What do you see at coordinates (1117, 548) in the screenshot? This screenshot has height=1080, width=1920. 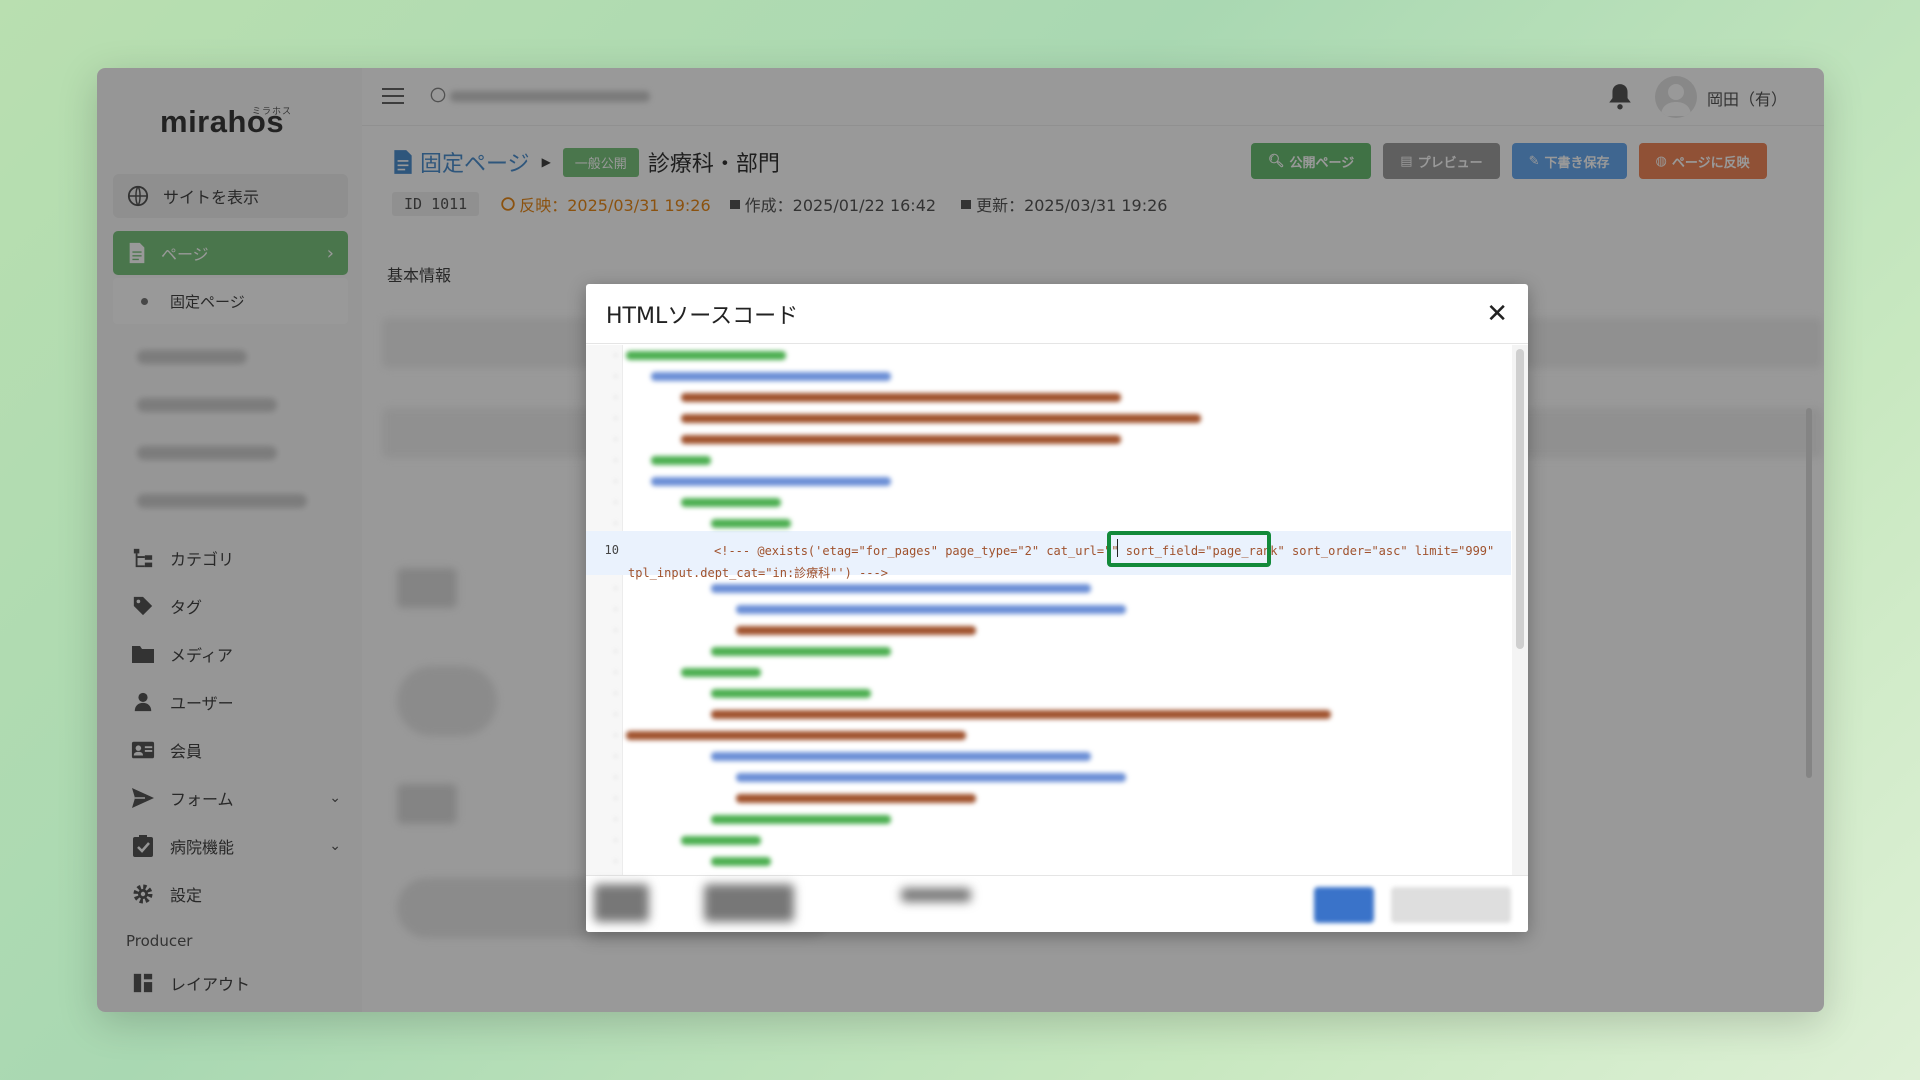 I see `text-cursor` at bounding box center [1117, 548].